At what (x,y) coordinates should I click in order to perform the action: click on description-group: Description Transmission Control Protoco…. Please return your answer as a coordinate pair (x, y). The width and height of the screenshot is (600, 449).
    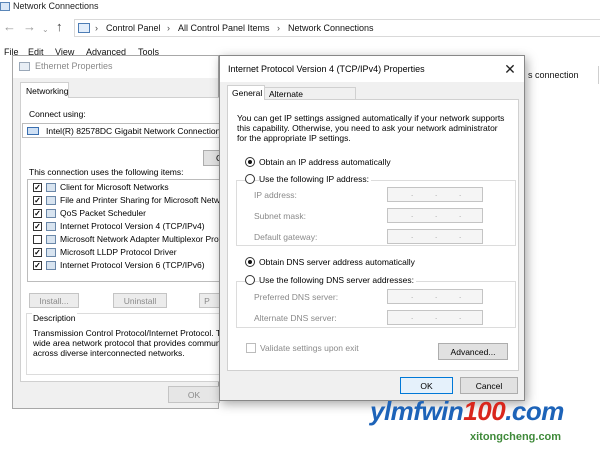
    Looking at the image, I should click on (128, 344).